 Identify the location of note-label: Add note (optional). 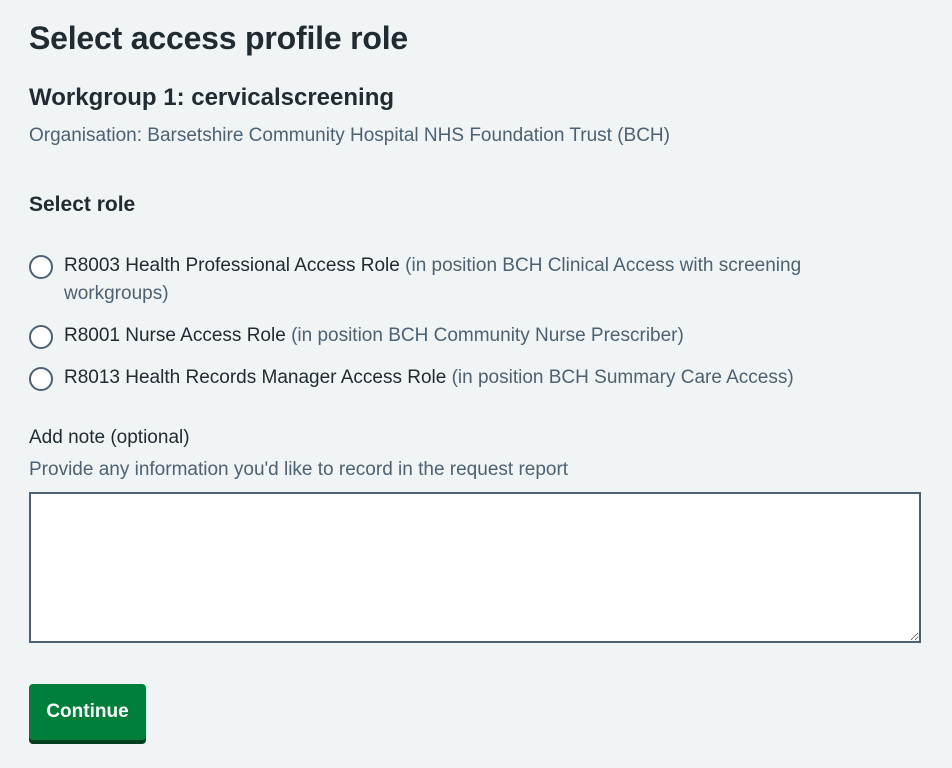
(109, 437).